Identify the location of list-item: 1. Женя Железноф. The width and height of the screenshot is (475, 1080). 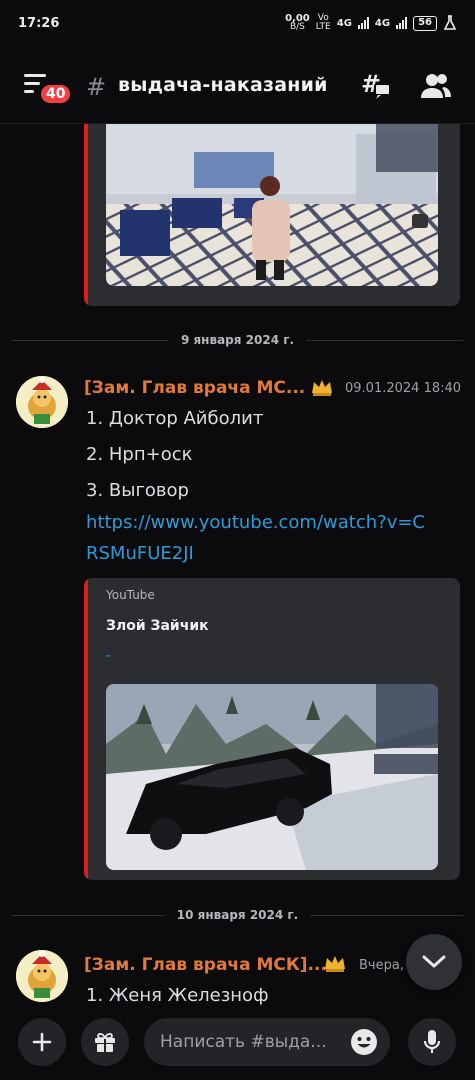
(177, 995).